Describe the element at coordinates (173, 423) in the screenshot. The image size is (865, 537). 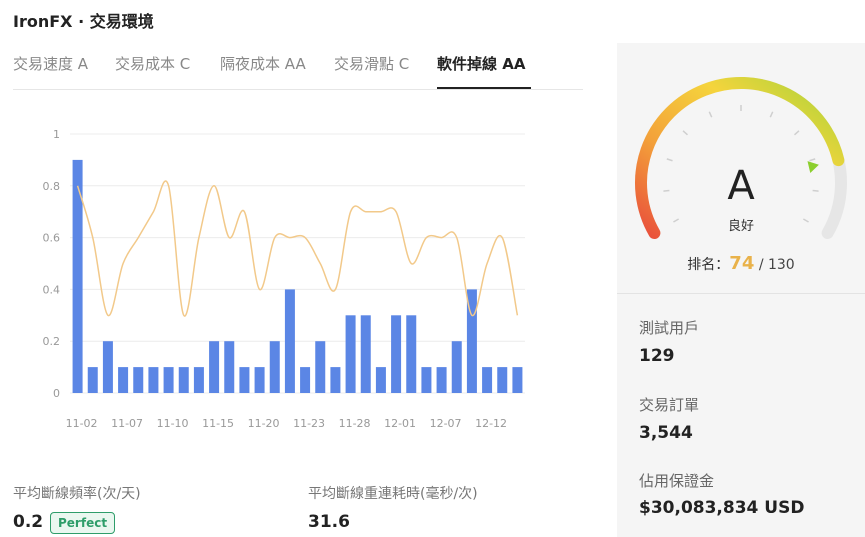
I see `x-tick-label: 11-10` at that location.